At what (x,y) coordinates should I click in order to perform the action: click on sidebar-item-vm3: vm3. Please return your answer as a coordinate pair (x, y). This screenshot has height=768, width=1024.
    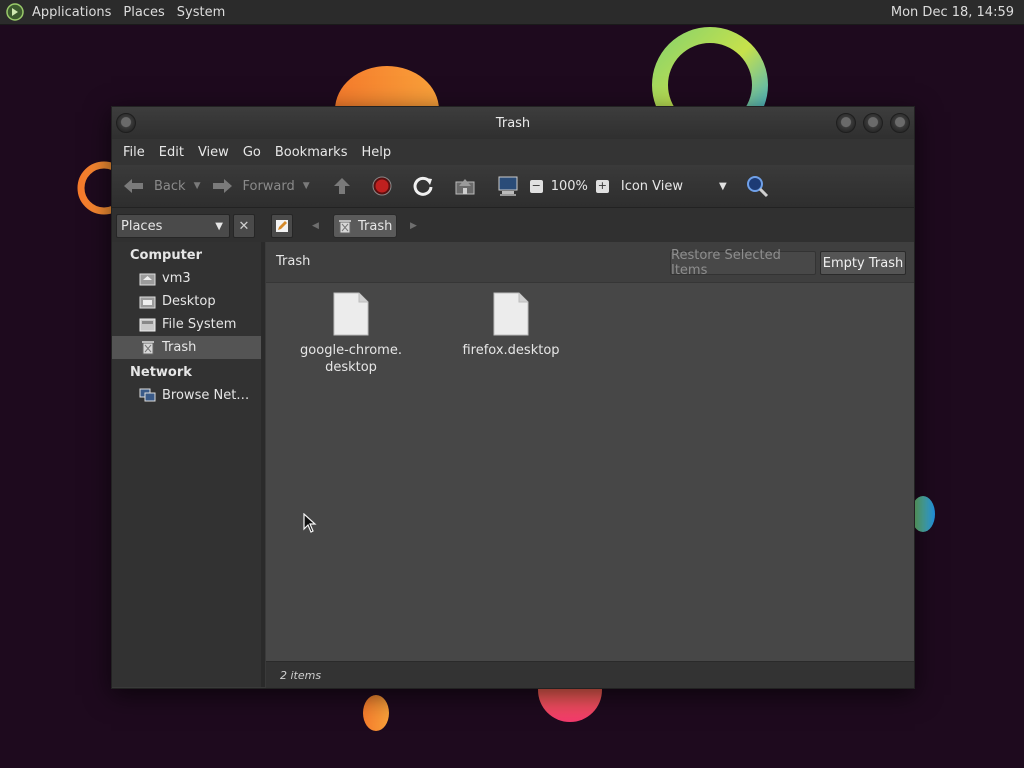
    Looking at the image, I should click on (186, 278).